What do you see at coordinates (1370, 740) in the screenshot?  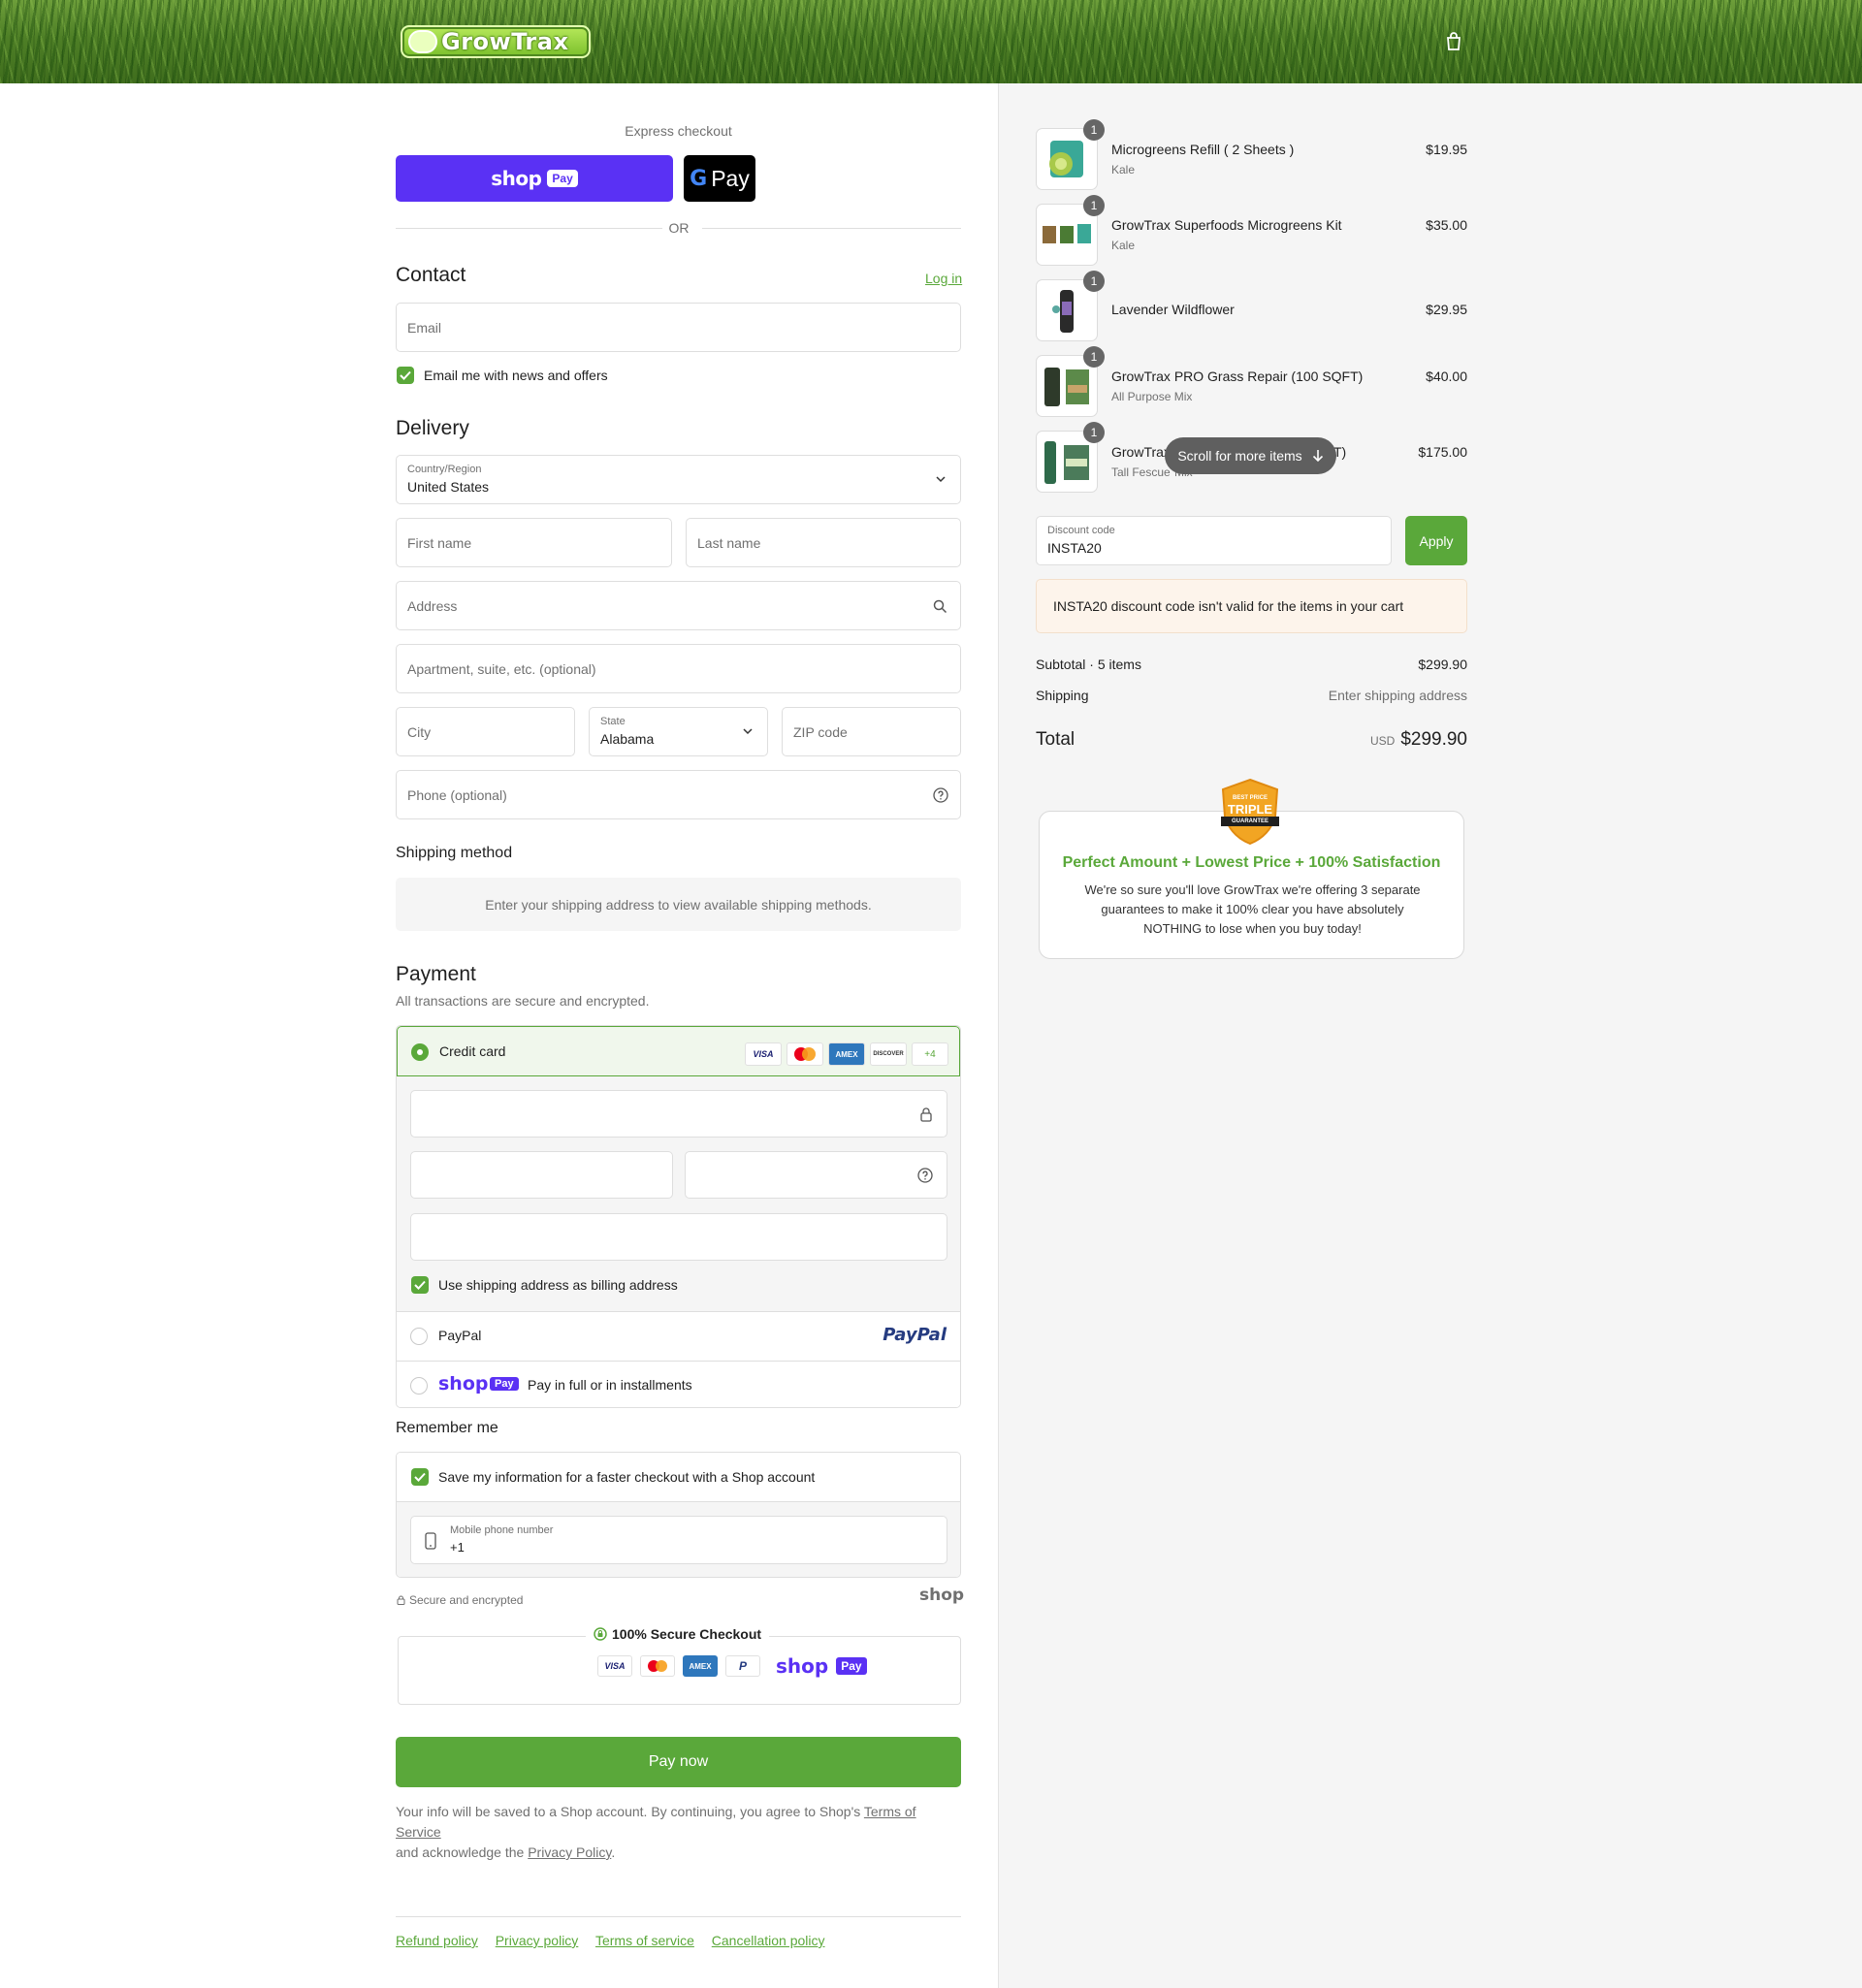 I see `total-row: USD $299.90` at bounding box center [1370, 740].